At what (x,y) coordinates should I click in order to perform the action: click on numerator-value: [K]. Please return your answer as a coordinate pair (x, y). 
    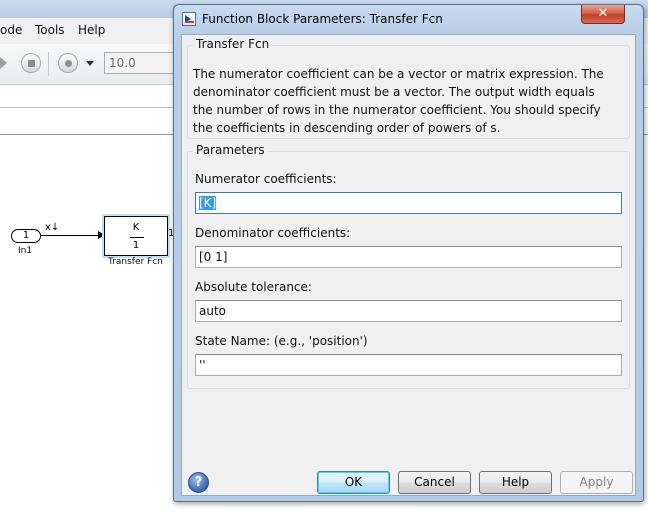
    Looking at the image, I should click on (208, 203).